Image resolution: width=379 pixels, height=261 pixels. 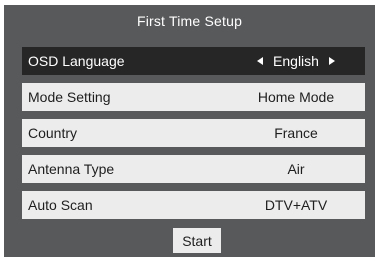 What do you see at coordinates (193, 61) in the screenshot?
I see `menu-row-osd-language: OSD Language English` at bounding box center [193, 61].